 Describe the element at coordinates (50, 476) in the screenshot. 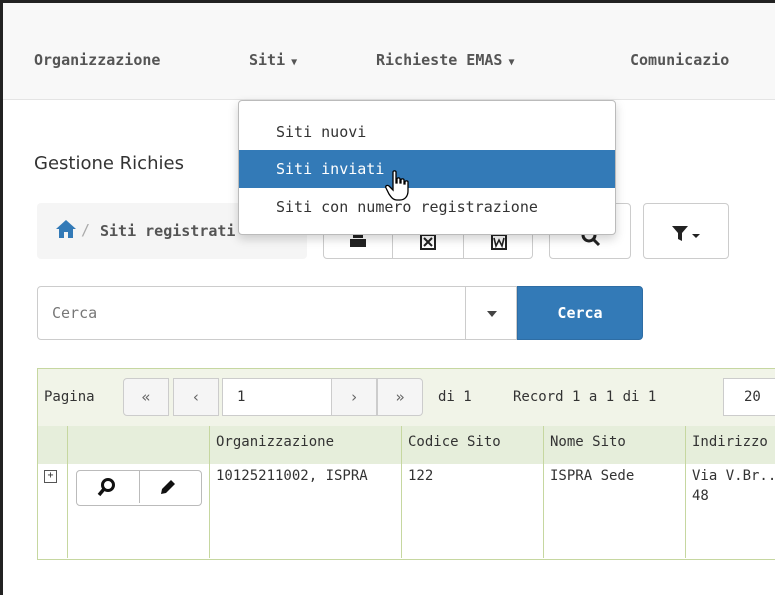

I see `expand-row-icon: +` at that location.